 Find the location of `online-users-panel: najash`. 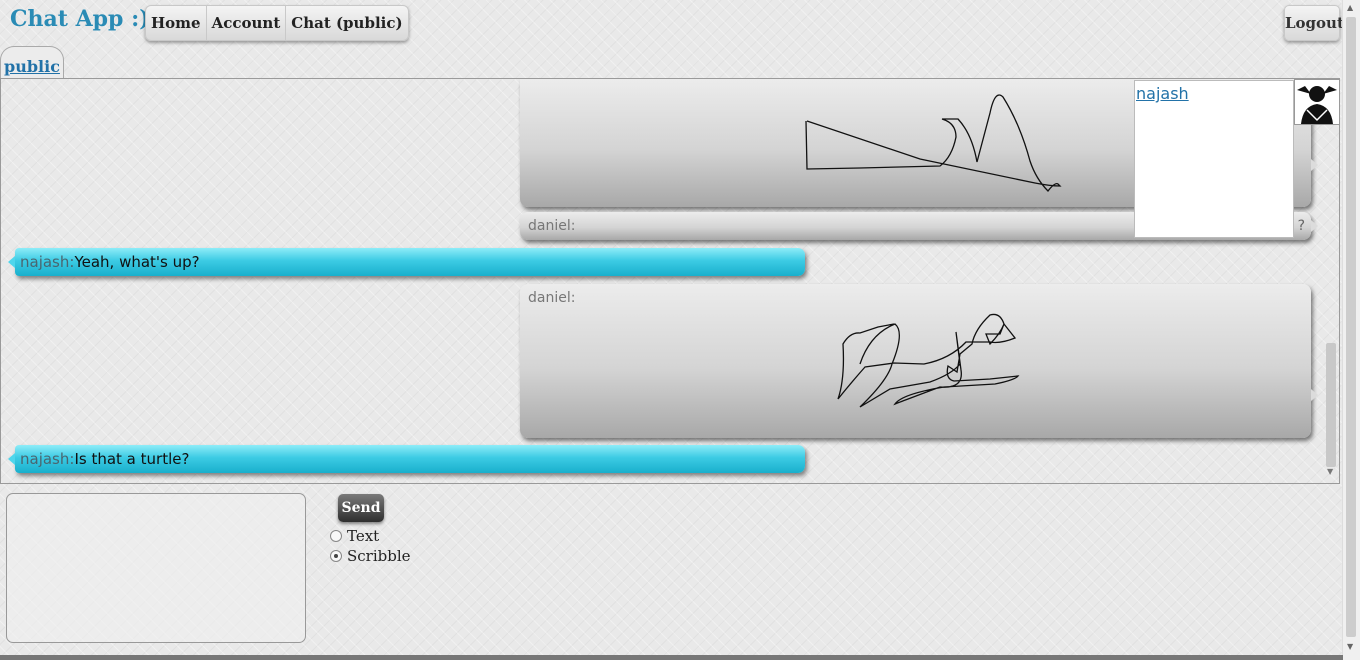

online-users-panel: najash is located at coordinates (1214, 159).